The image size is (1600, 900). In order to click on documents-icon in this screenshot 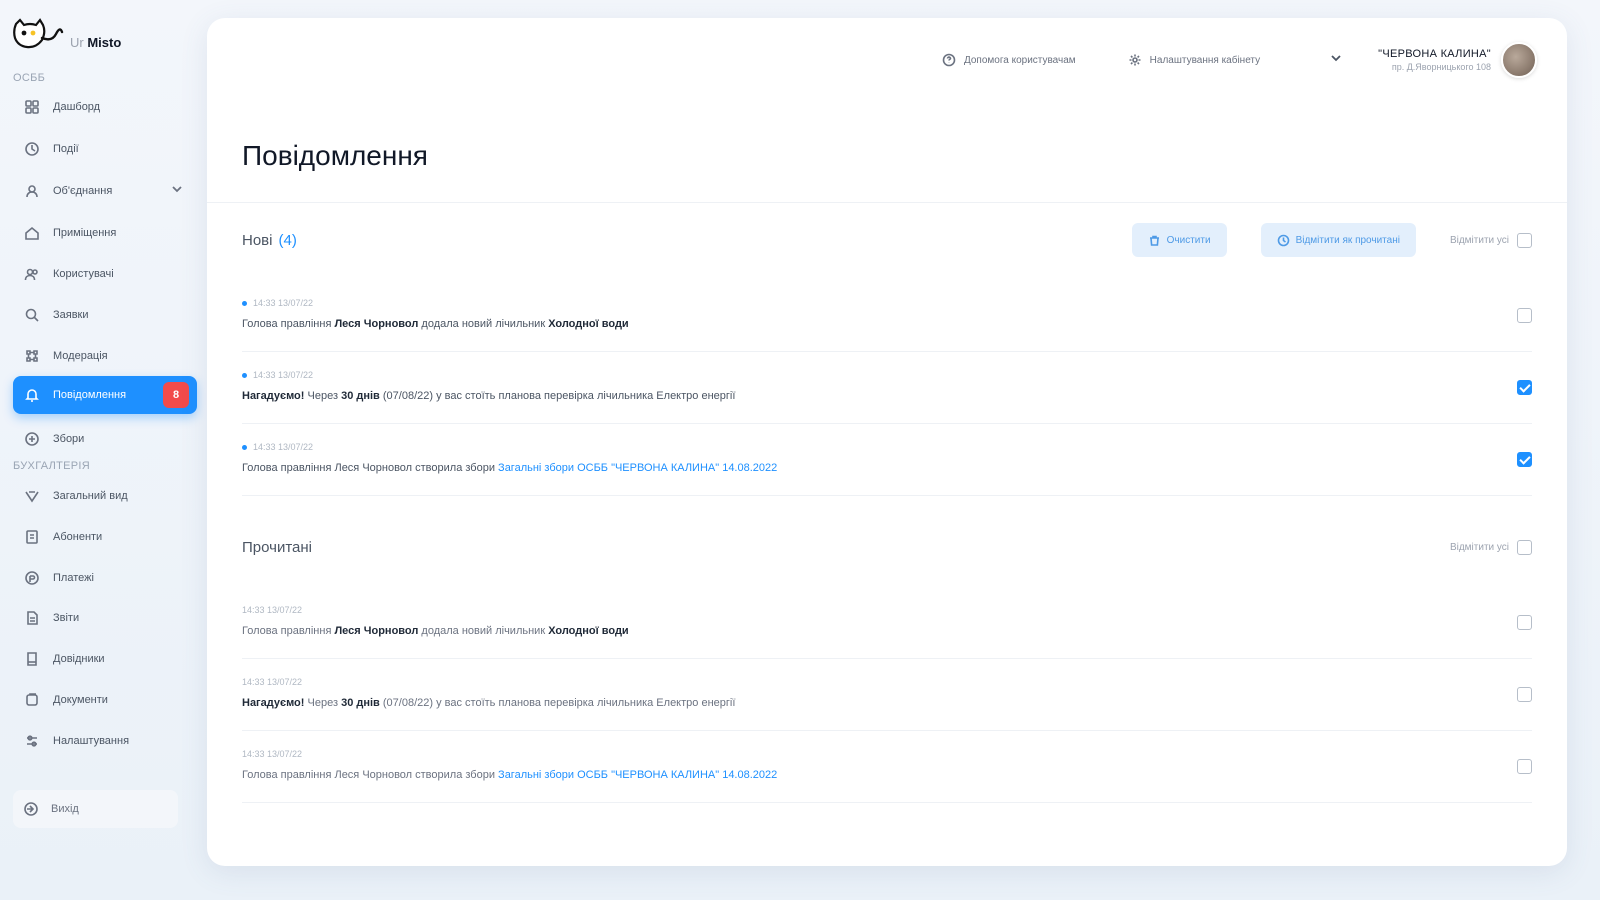, I will do `click(32, 700)`.